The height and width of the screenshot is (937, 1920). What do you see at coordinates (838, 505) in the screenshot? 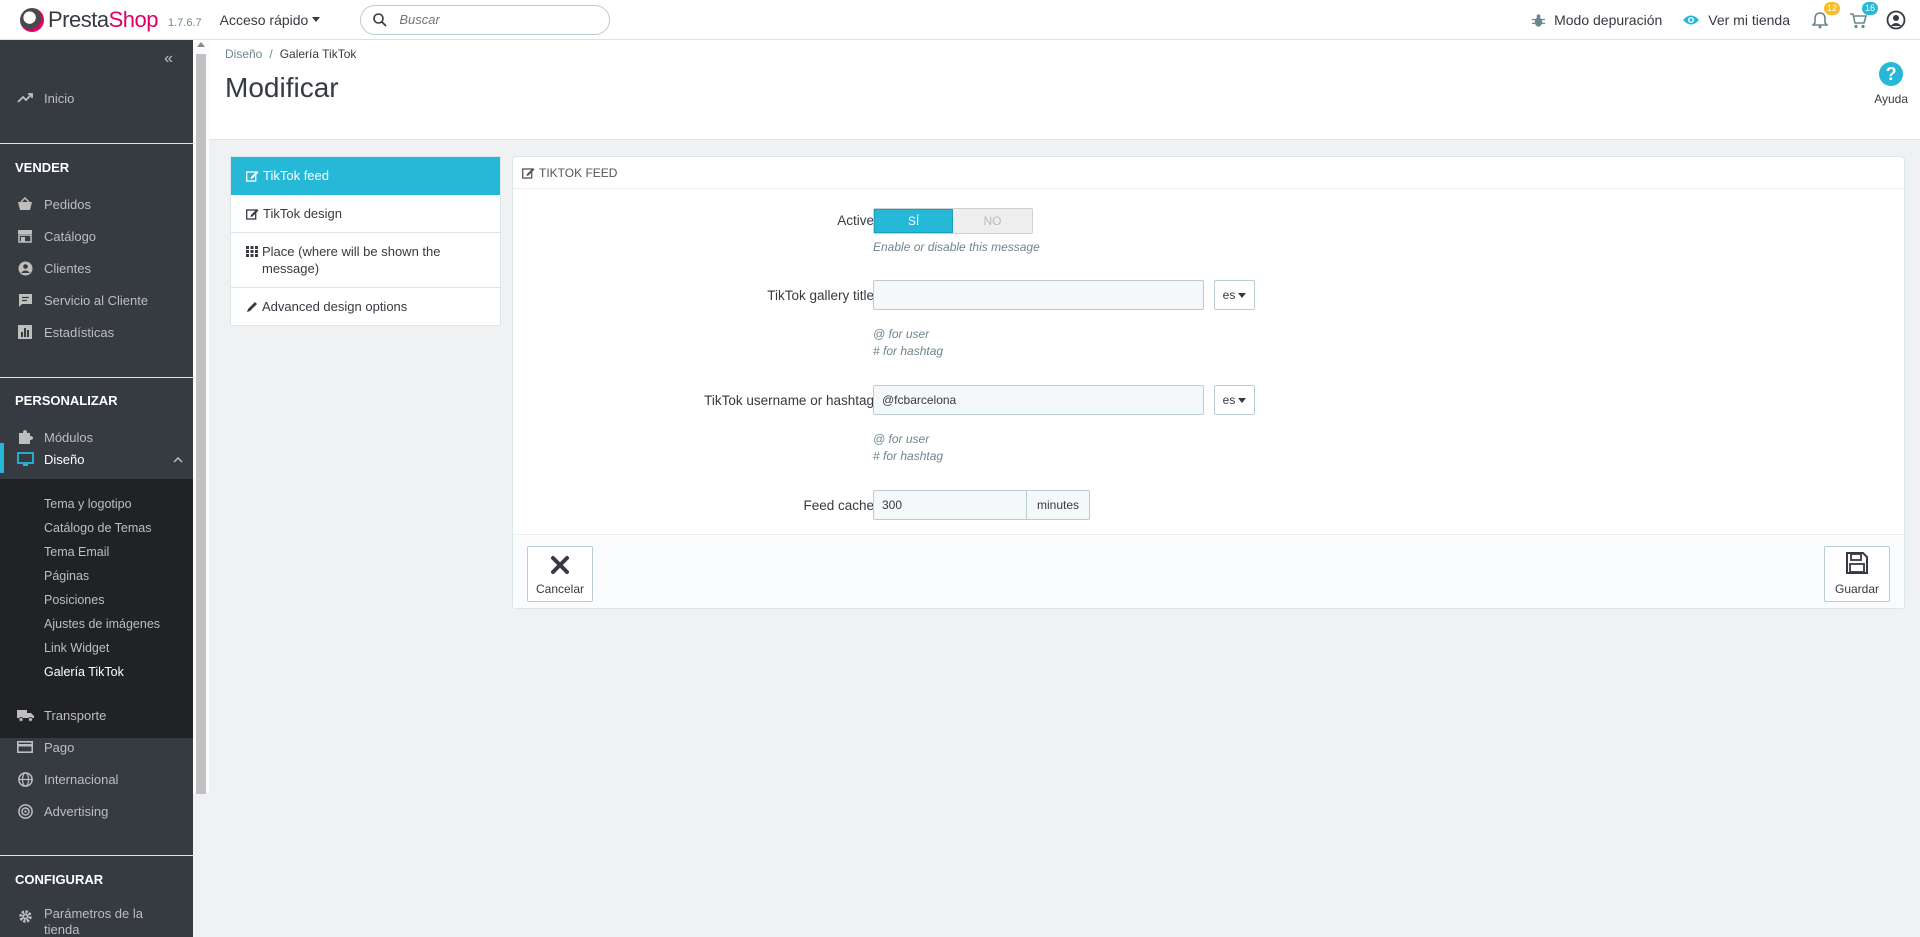
I see `feed-cache-label: Feed cache` at bounding box center [838, 505].